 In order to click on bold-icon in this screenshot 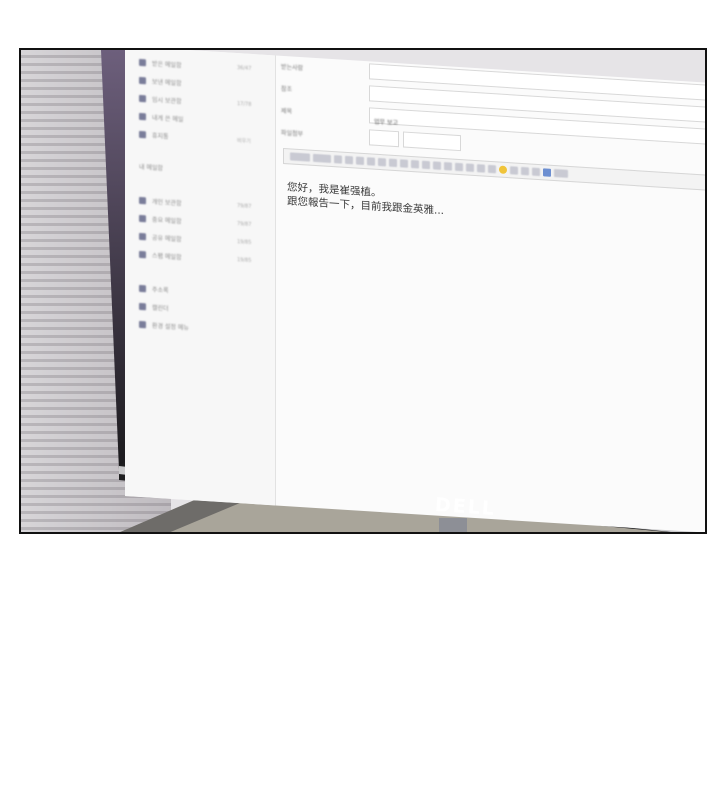, I will do `click(338, 159)`.